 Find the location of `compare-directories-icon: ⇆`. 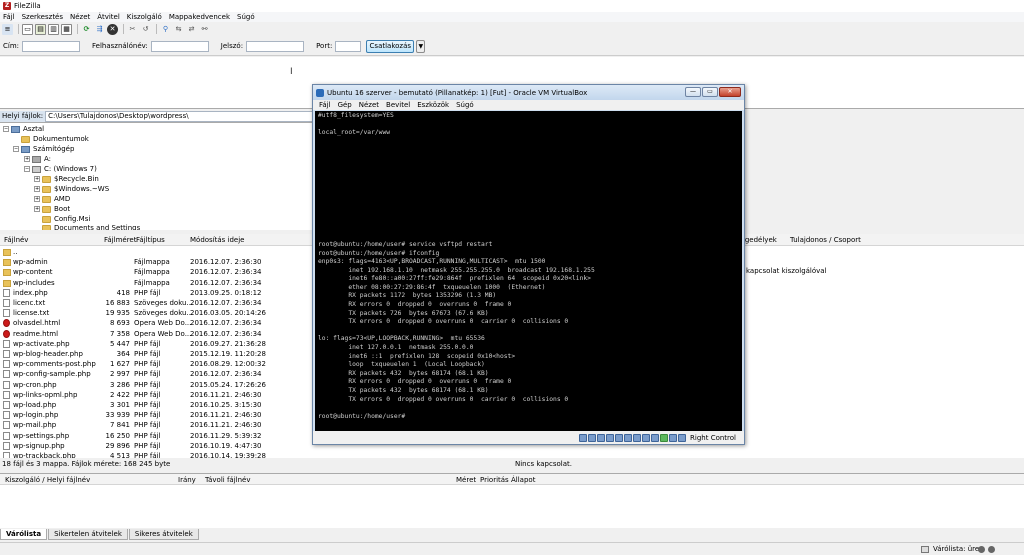

compare-directories-icon: ⇆ is located at coordinates (178, 29).